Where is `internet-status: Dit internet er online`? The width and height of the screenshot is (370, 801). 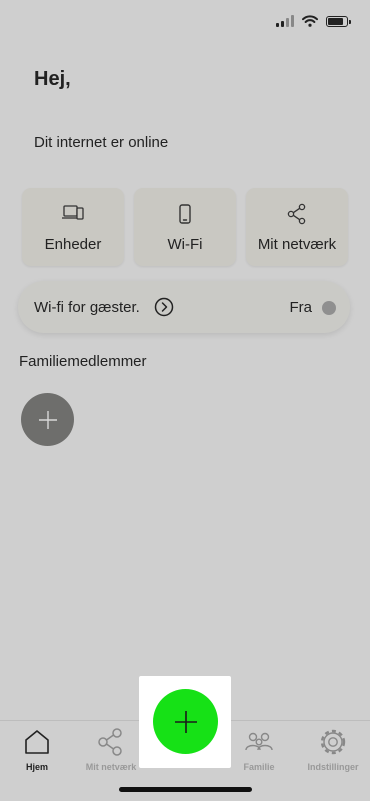
internet-status: Dit internet er online is located at coordinates (101, 142).